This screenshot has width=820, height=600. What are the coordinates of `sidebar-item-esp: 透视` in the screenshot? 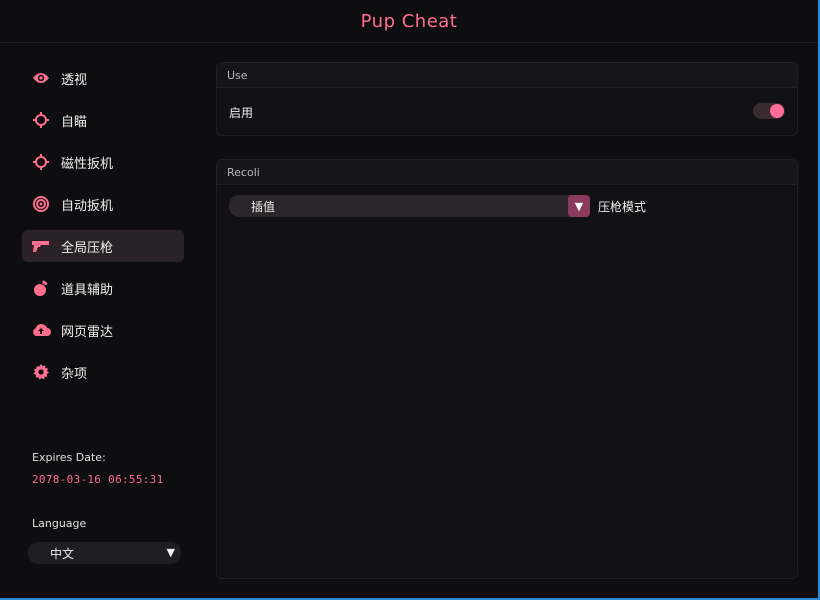 It's located at (103, 78).